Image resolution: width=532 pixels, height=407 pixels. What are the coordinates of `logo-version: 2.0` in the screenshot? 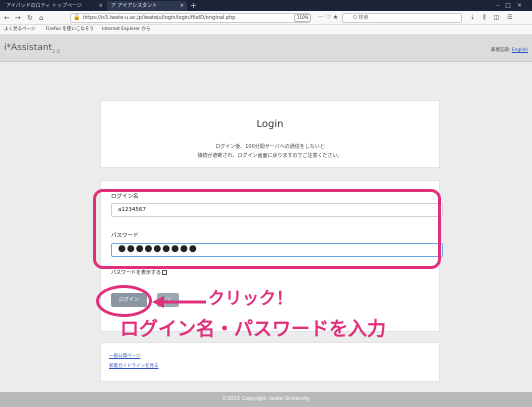 It's located at (56, 51).